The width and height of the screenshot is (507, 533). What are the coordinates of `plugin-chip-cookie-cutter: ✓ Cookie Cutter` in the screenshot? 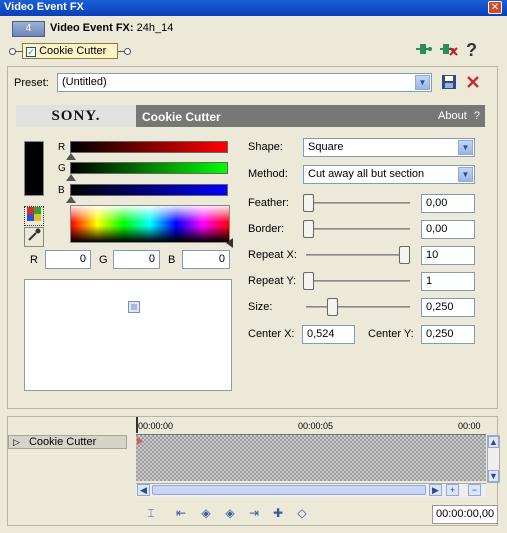 It's located at (70, 51).